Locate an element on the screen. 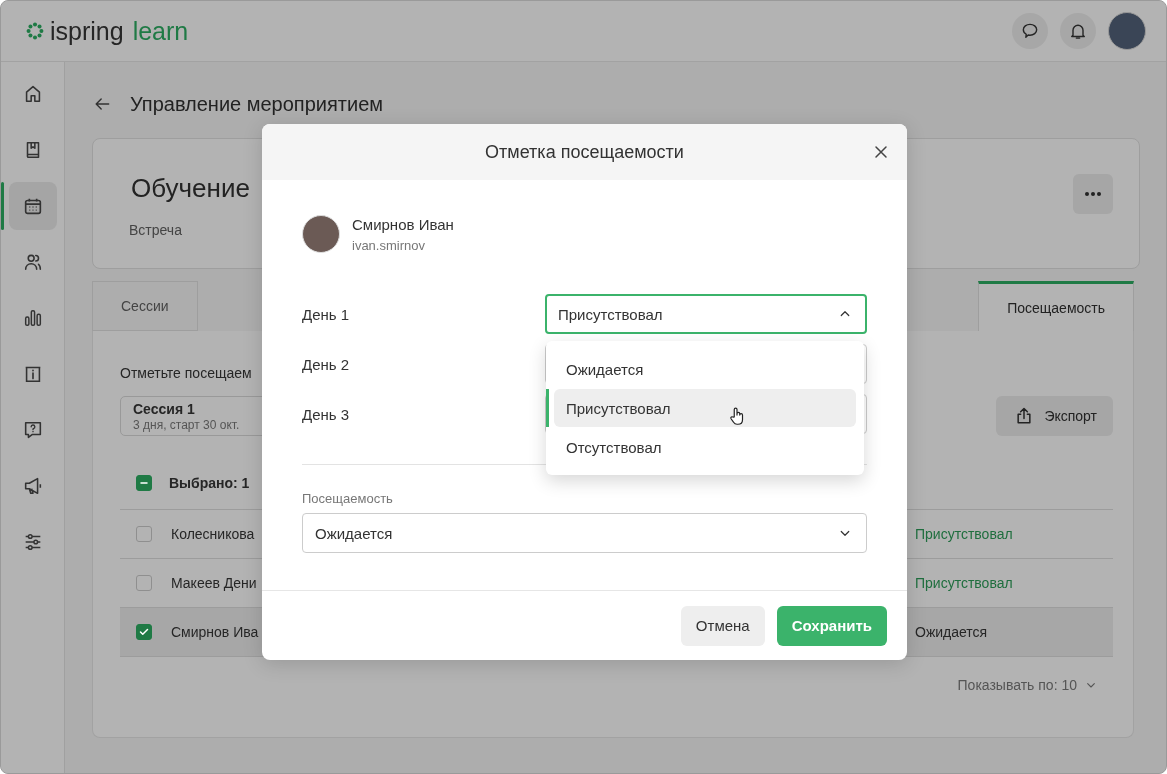 The height and width of the screenshot is (774, 1167). event-title: Обучение is located at coordinates (190, 188).